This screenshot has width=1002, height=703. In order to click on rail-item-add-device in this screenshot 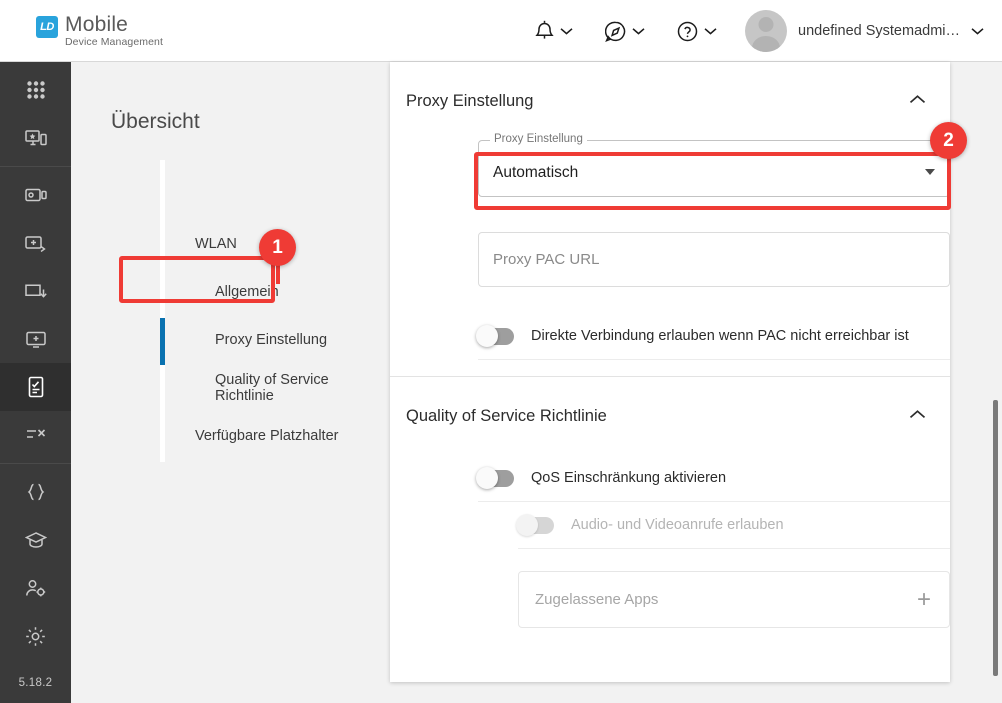, I will do `click(35, 243)`.